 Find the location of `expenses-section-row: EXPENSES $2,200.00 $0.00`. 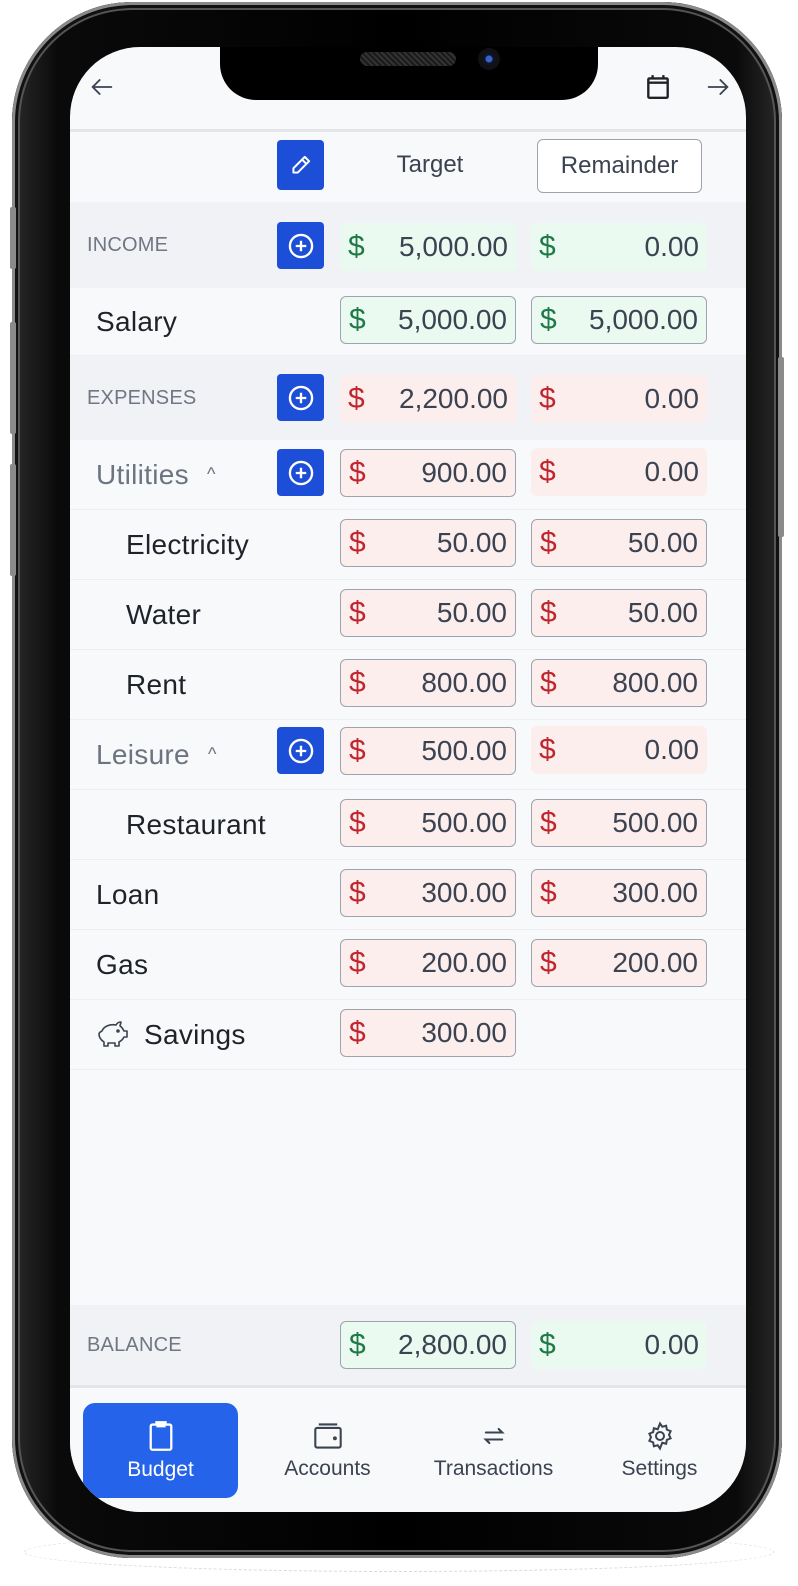

expenses-section-row: EXPENSES $2,200.00 $0.00 is located at coordinates (408, 398).